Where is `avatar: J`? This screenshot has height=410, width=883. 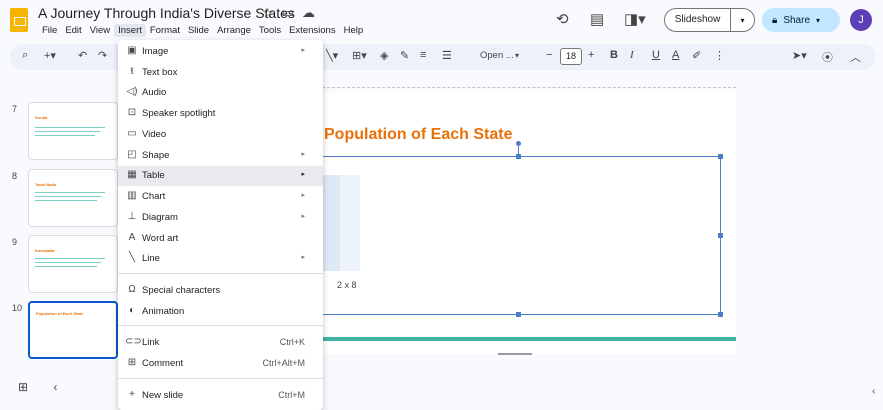 avatar: J is located at coordinates (861, 20).